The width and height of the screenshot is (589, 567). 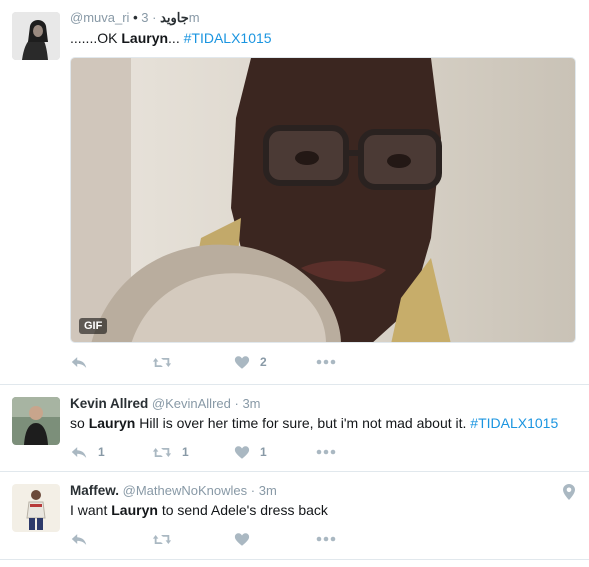 What do you see at coordinates (94, 490) in the screenshot?
I see `display-name: Maffew.` at bounding box center [94, 490].